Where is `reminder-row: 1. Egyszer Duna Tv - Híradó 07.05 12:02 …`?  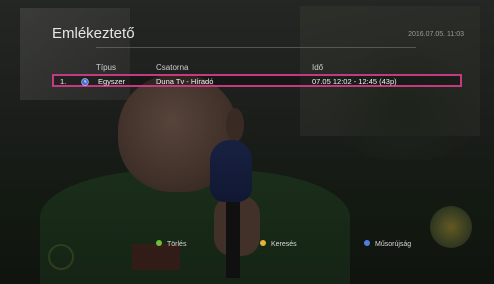 reminder-row: 1. Egyszer Duna Tv - Híradó 07.05 12:02 … is located at coordinates (257, 80).